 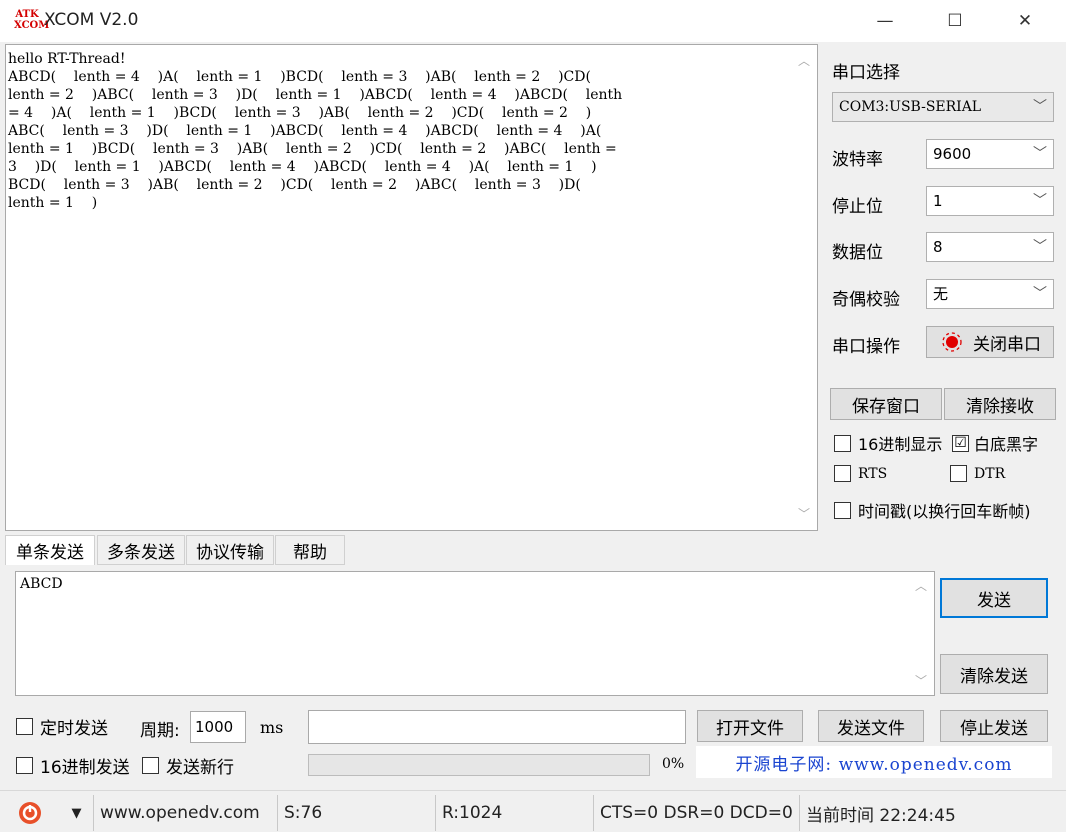 I want to click on tab-multi-send: 多条发送, so click(x=141, y=550).